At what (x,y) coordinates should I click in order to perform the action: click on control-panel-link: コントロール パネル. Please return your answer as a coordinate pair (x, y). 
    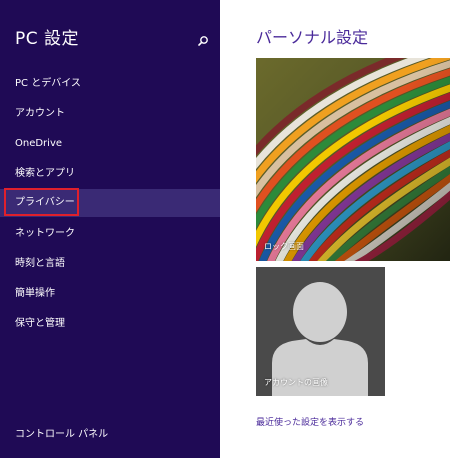
    Looking at the image, I should click on (61, 435).